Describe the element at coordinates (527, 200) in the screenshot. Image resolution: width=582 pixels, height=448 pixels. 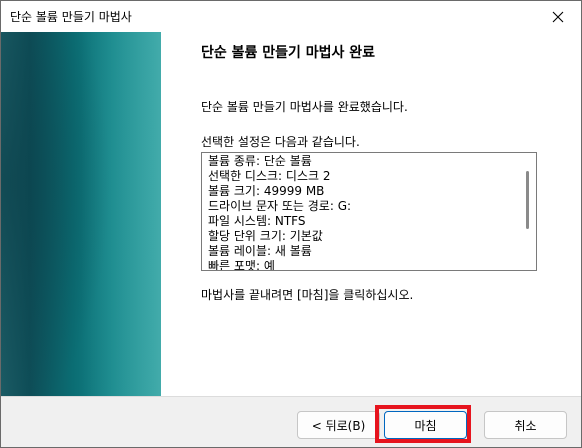
I see `scrollbar-thumb` at that location.